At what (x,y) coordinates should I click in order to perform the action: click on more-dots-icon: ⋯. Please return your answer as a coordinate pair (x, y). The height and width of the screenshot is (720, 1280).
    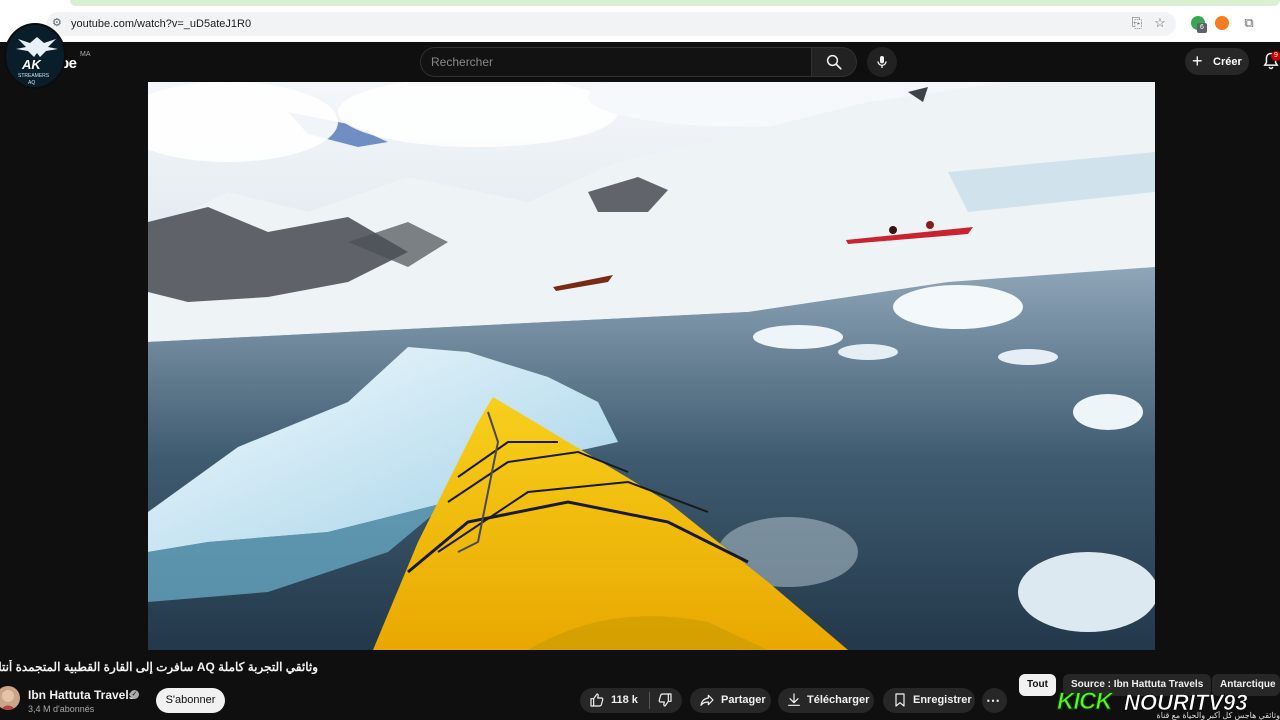
    Looking at the image, I should click on (993, 700).